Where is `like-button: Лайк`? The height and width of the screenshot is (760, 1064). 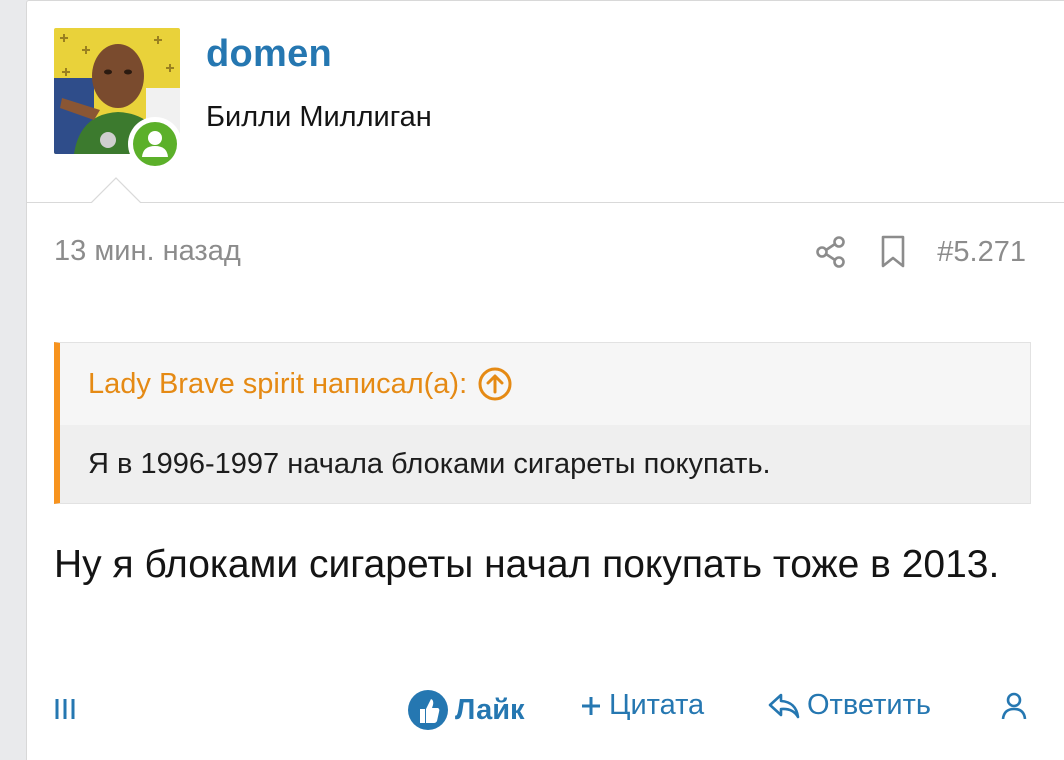
like-button: Лайк is located at coordinates (466, 710).